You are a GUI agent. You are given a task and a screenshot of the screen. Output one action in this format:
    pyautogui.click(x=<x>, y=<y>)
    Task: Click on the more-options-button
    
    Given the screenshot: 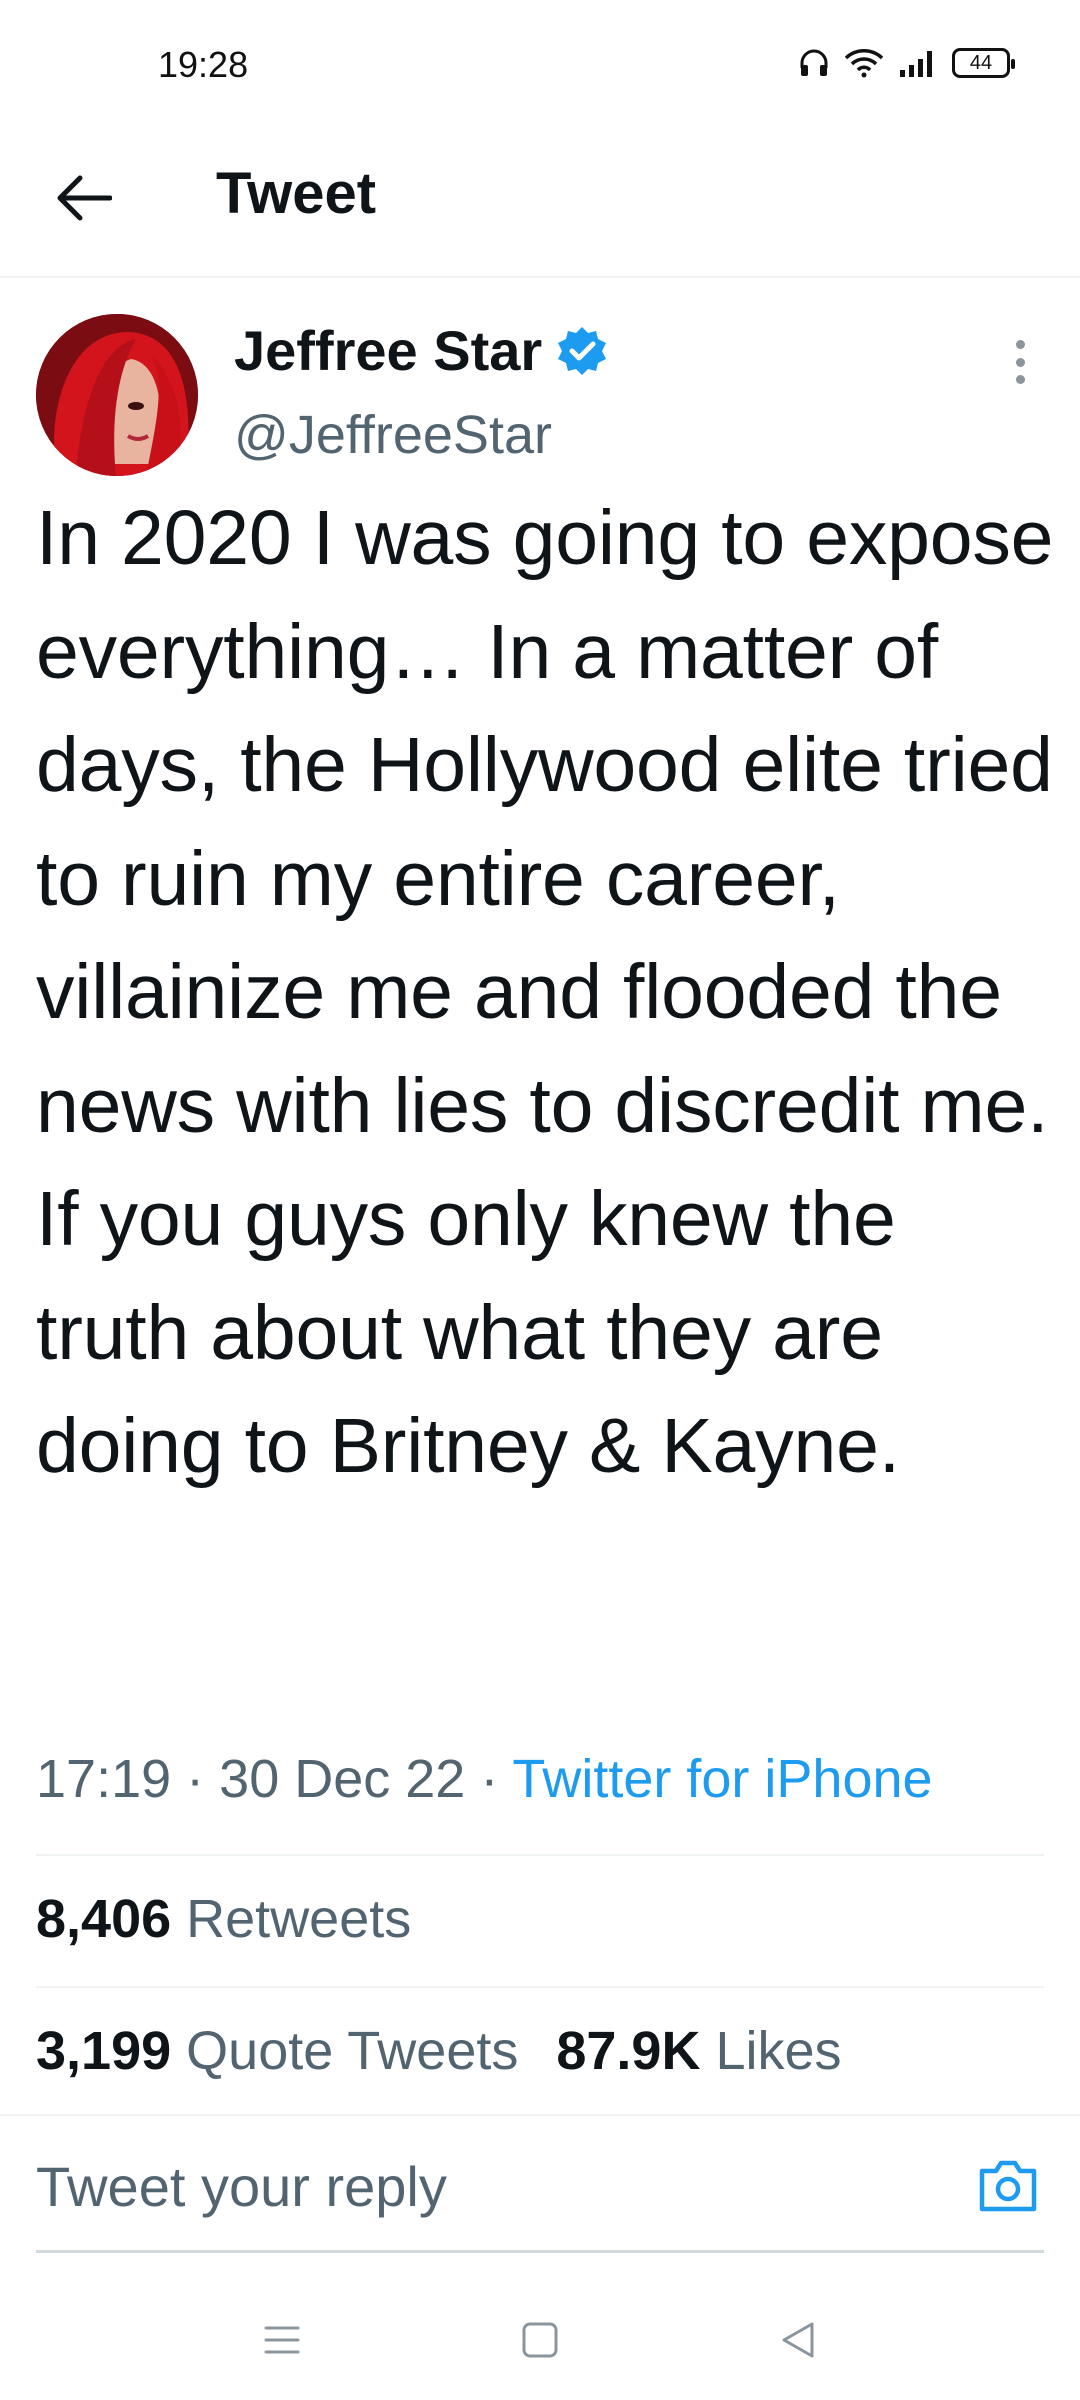 What is the action you would take?
    pyautogui.click(x=1020, y=362)
    